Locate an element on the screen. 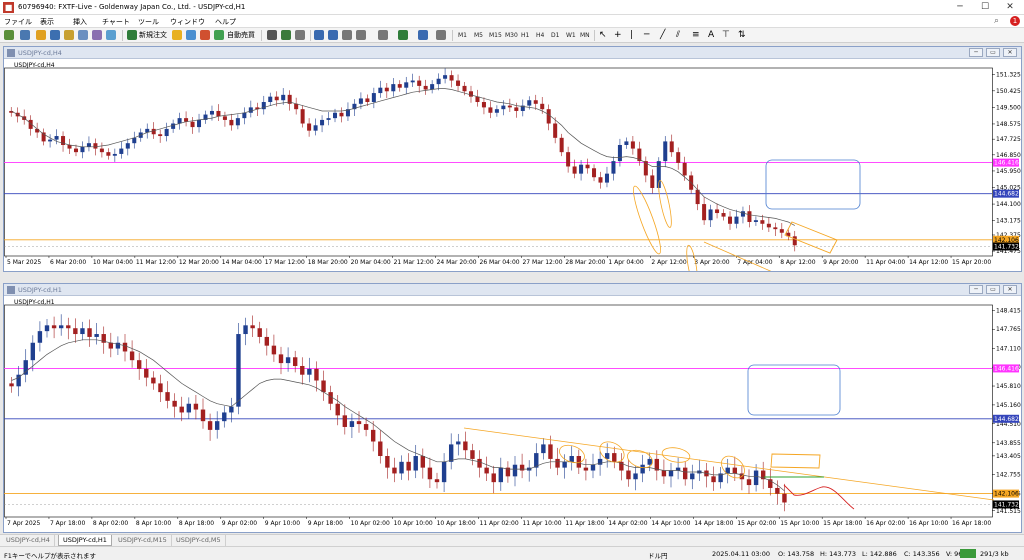 The width and height of the screenshot is (1024, 560). timeframe-h4: H4 is located at coordinates (540, 35).